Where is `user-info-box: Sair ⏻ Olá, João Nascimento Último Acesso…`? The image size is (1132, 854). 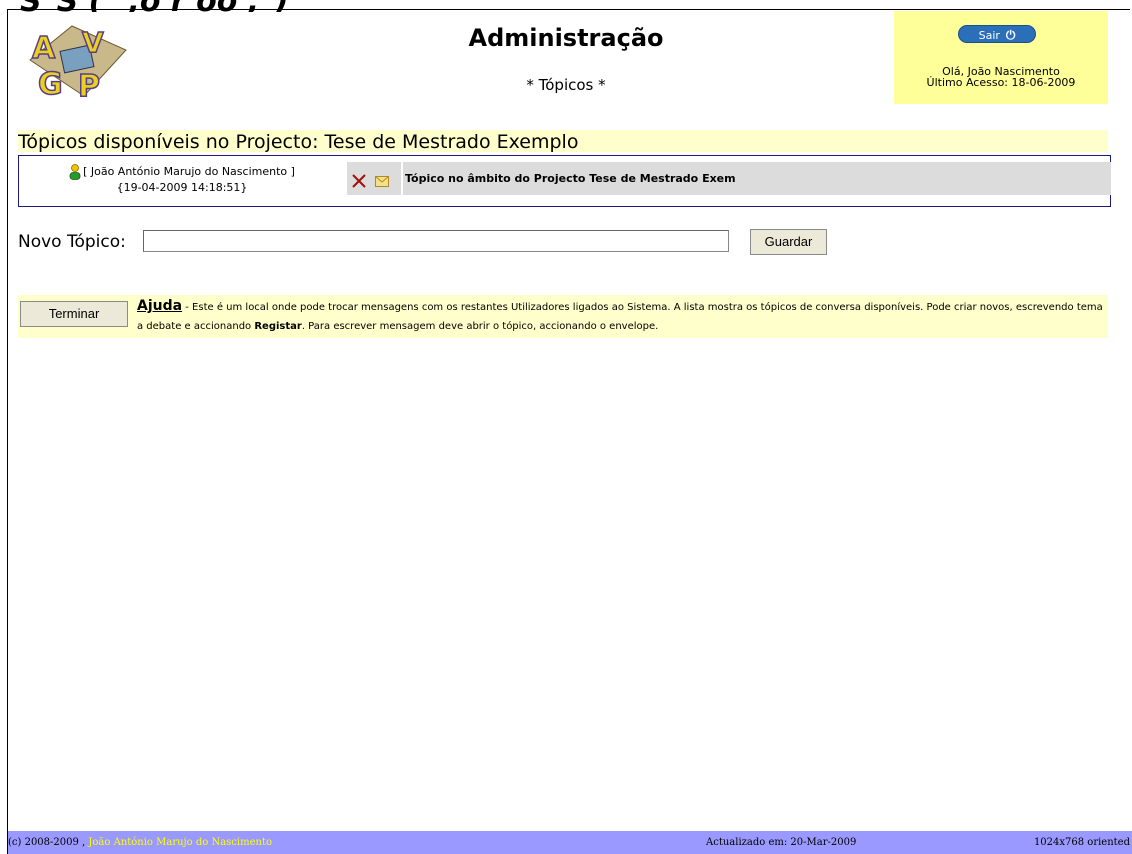 user-info-box: Sair ⏻ Olá, João Nascimento Último Acesso… is located at coordinates (1001, 57).